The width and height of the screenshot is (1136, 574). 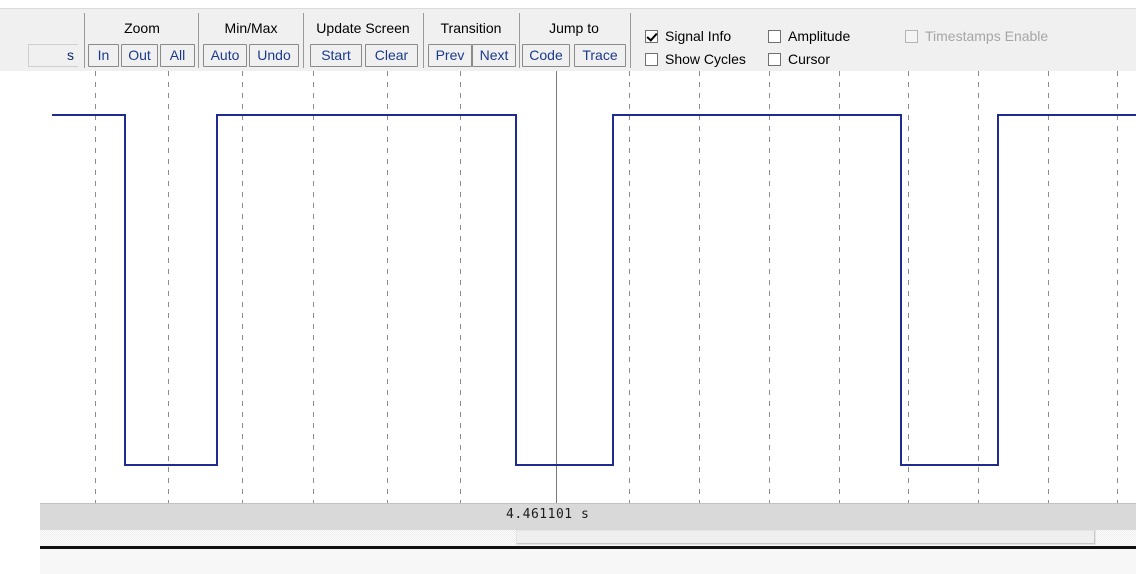 I want to click on checkbox-show-cycles: Show Cycles, so click(x=695, y=59).